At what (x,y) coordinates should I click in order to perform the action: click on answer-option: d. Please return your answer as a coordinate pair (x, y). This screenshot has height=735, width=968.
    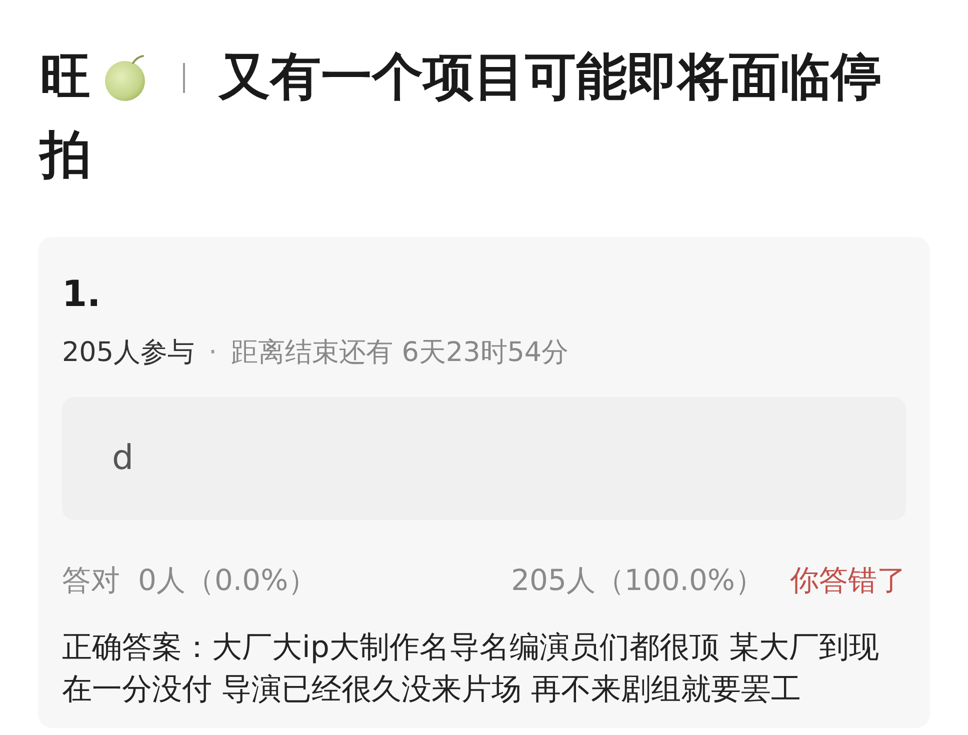
    Looking at the image, I should click on (484, 458).